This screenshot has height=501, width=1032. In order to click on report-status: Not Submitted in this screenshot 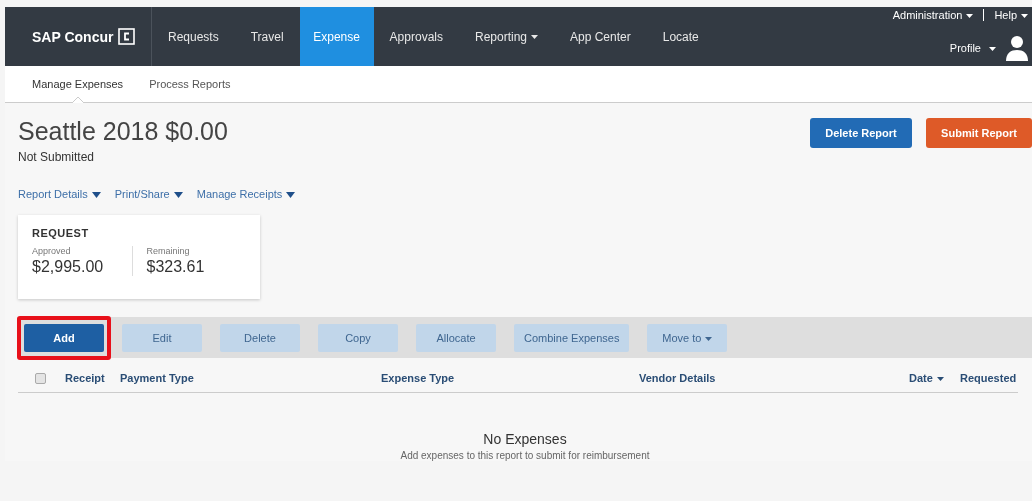, I will do `click(57, 157)`.